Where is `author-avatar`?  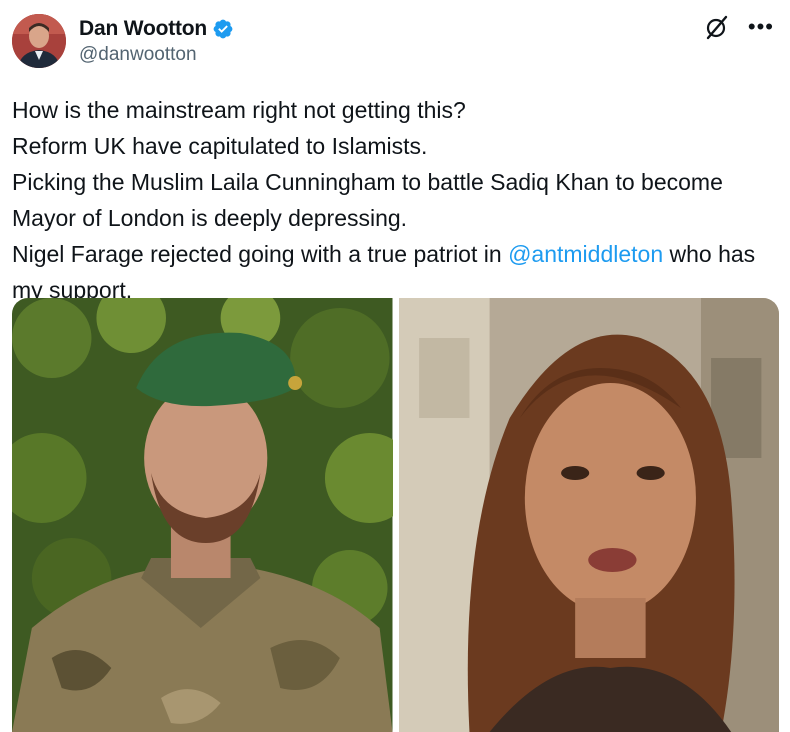
author-avatar is located at coordinates (39, 41).